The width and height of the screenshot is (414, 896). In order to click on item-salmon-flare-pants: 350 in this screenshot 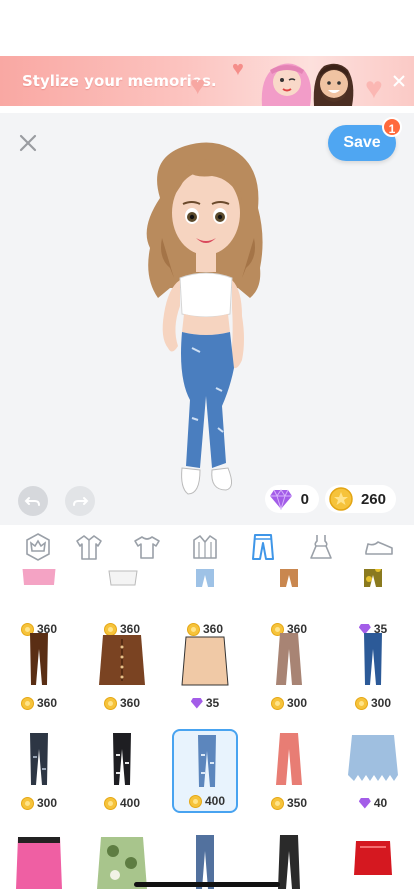, I will do `click(289, 771)`.